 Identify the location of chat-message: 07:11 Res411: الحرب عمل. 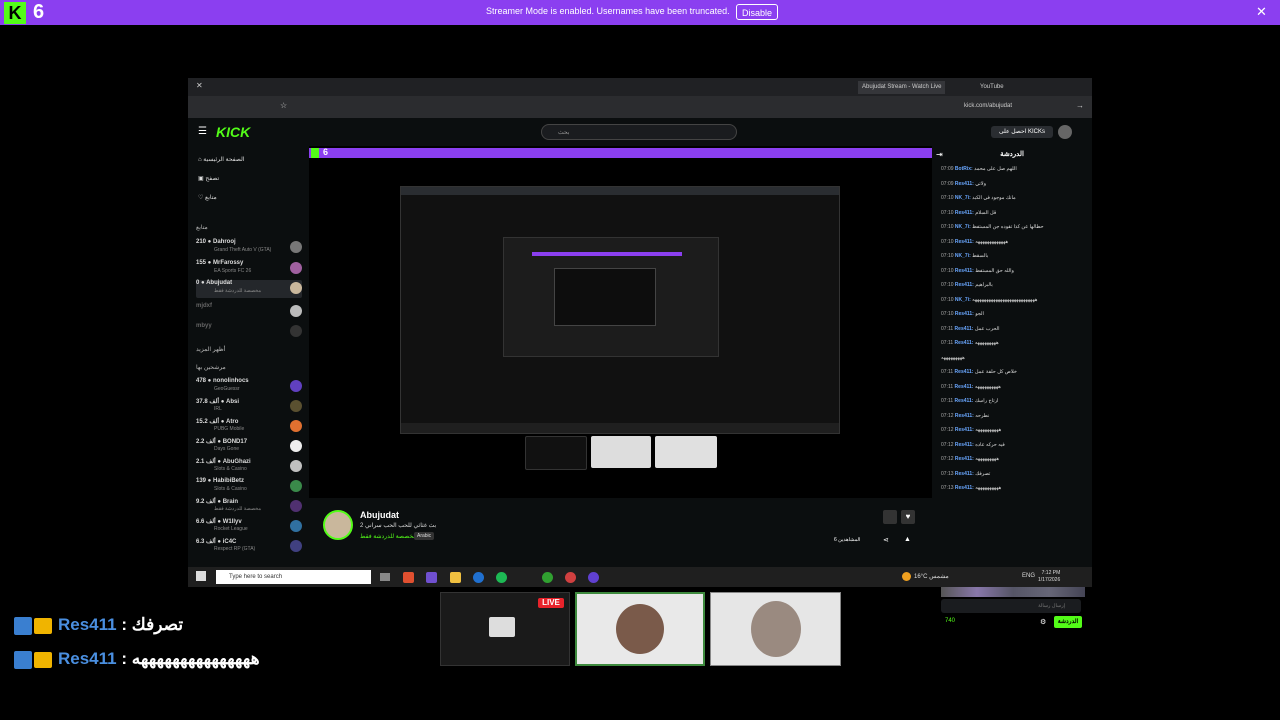
(970, 328).